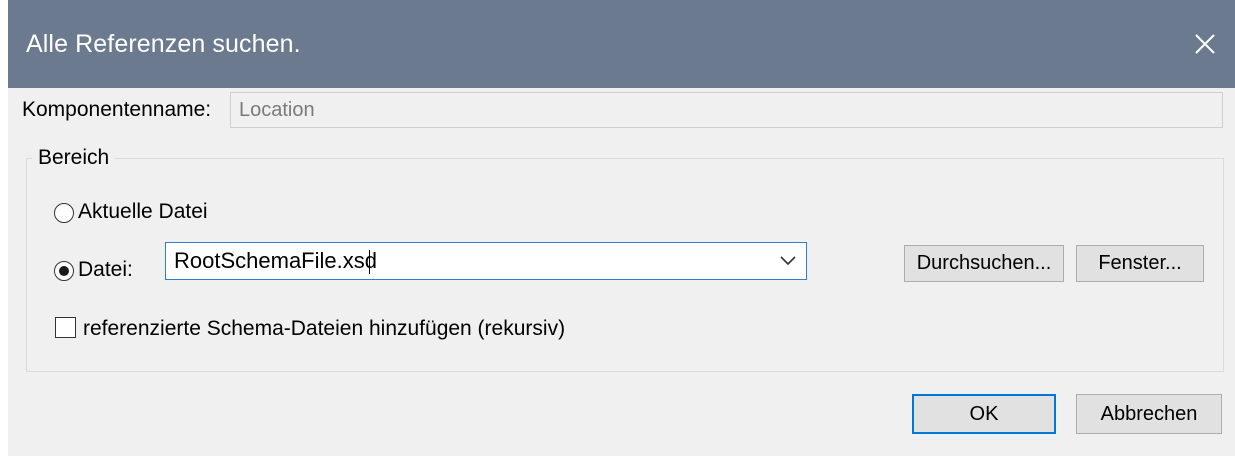 The width and height of the screenshot is (1235, 456). What do you see at coordinates (74, 158) in the screenshot?
I see `scope-group-label: Bereich` at bounding box center [74, 158].